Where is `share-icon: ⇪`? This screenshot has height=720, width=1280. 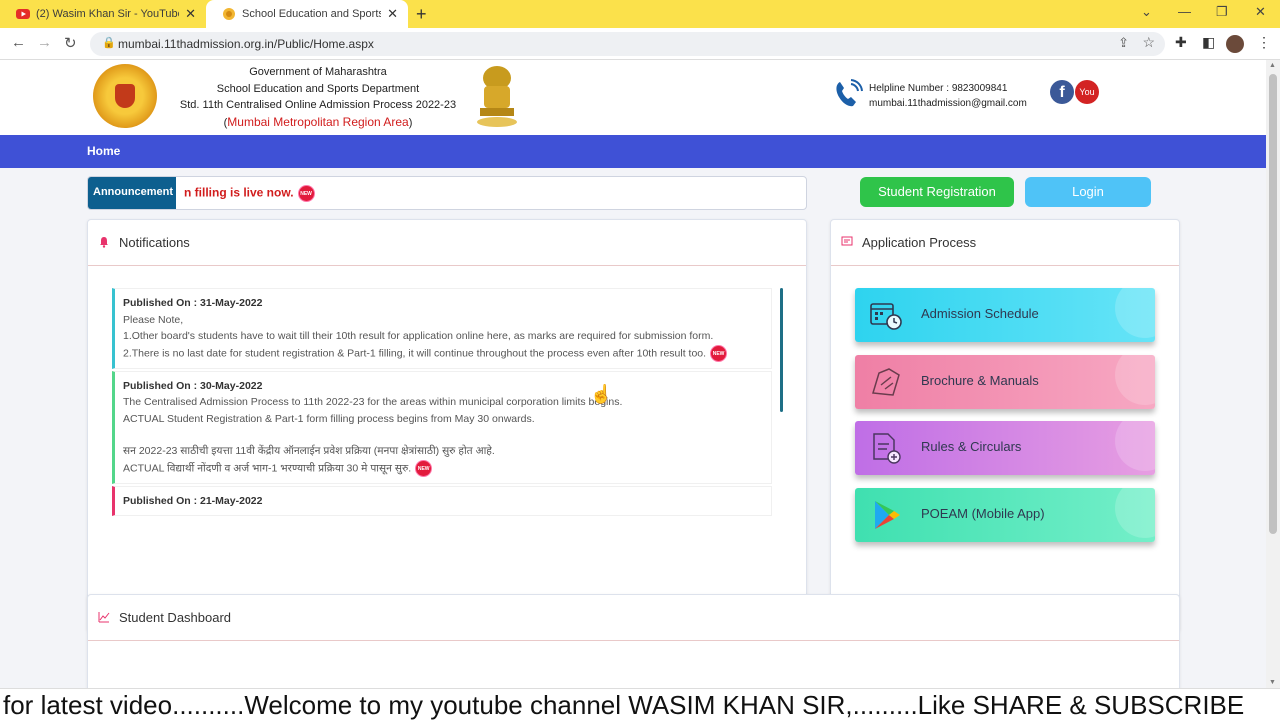 share-icon: ⇪ is located at coordinates (1123, 43).